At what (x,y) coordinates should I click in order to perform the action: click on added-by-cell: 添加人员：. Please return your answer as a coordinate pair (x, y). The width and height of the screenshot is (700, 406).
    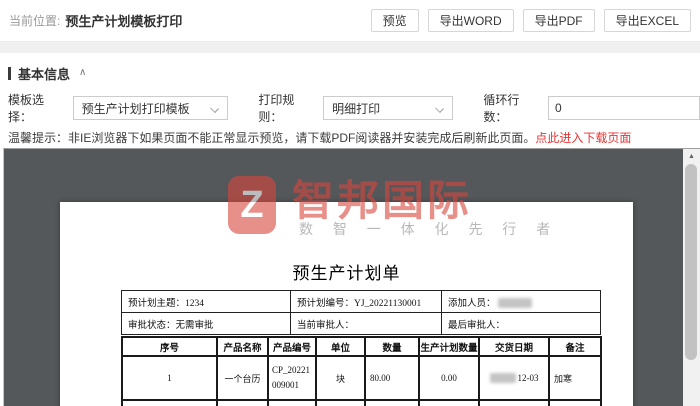
    Looking at the image, I should click on (521, 301).